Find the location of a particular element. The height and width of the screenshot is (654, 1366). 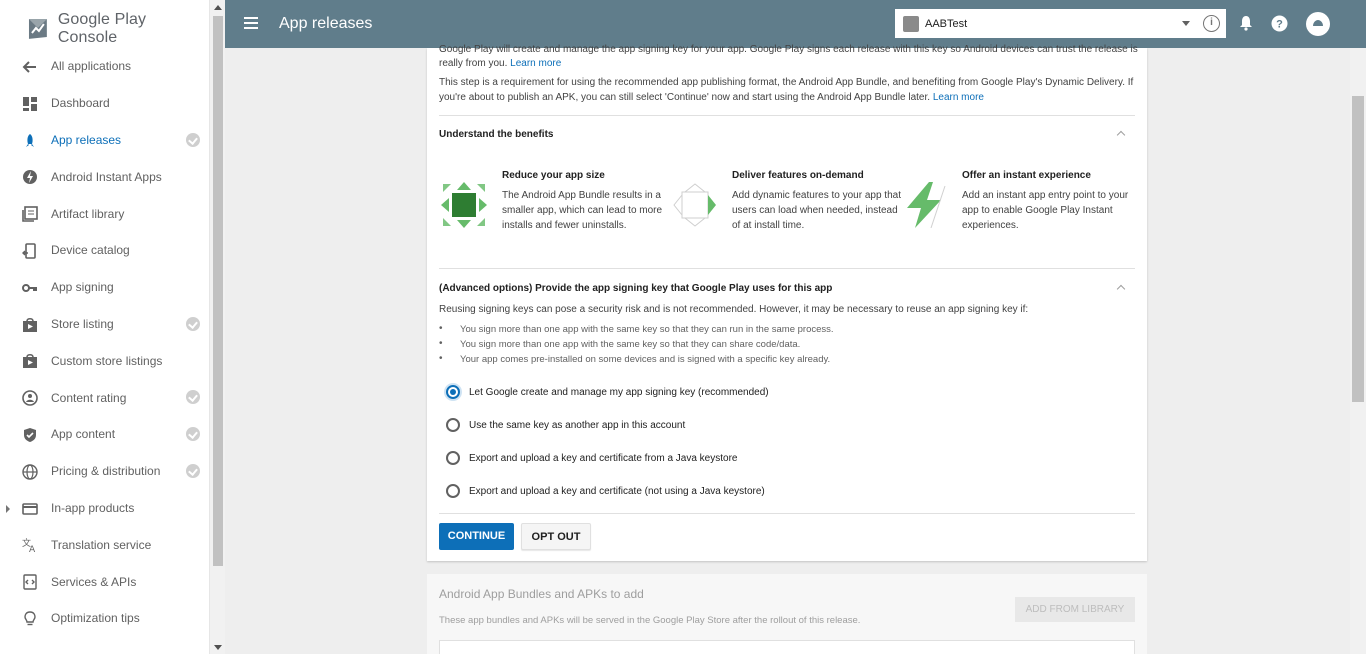

sidebar-item-translation-service: 文 A Translation service is located at coordinates (104, 544).